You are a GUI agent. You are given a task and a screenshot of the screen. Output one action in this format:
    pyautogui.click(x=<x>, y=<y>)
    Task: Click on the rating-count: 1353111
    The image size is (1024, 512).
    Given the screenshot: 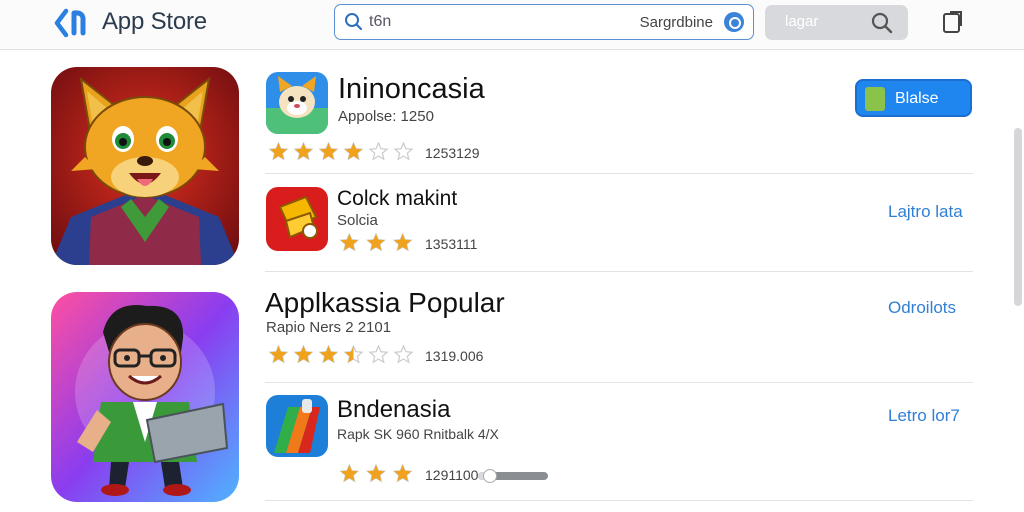 What is the action you would take?
    pyautogui.click(x=451, y=244)
    